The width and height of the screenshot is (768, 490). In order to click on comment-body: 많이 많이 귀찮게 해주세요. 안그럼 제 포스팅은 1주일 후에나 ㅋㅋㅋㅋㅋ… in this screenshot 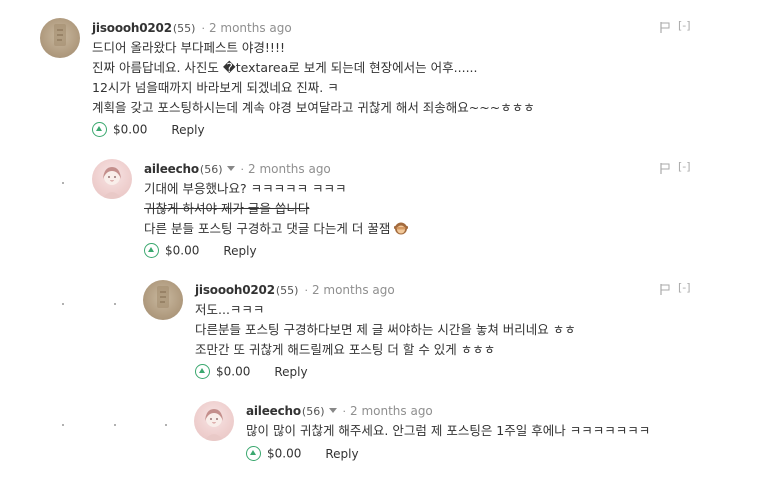, I will do `click(448, 431)`.